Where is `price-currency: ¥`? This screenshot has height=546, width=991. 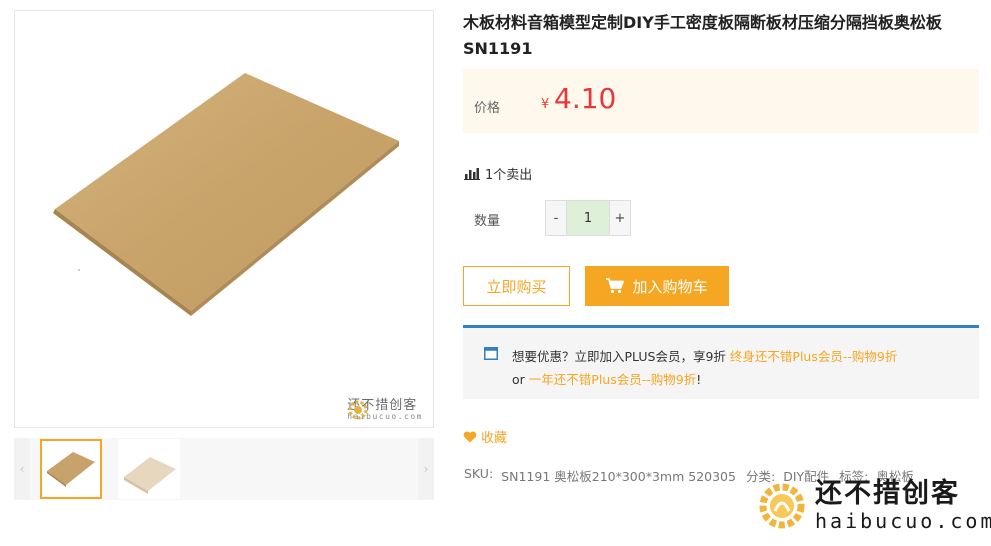 price-currency: ¥ is located at coordinates (545, 104).